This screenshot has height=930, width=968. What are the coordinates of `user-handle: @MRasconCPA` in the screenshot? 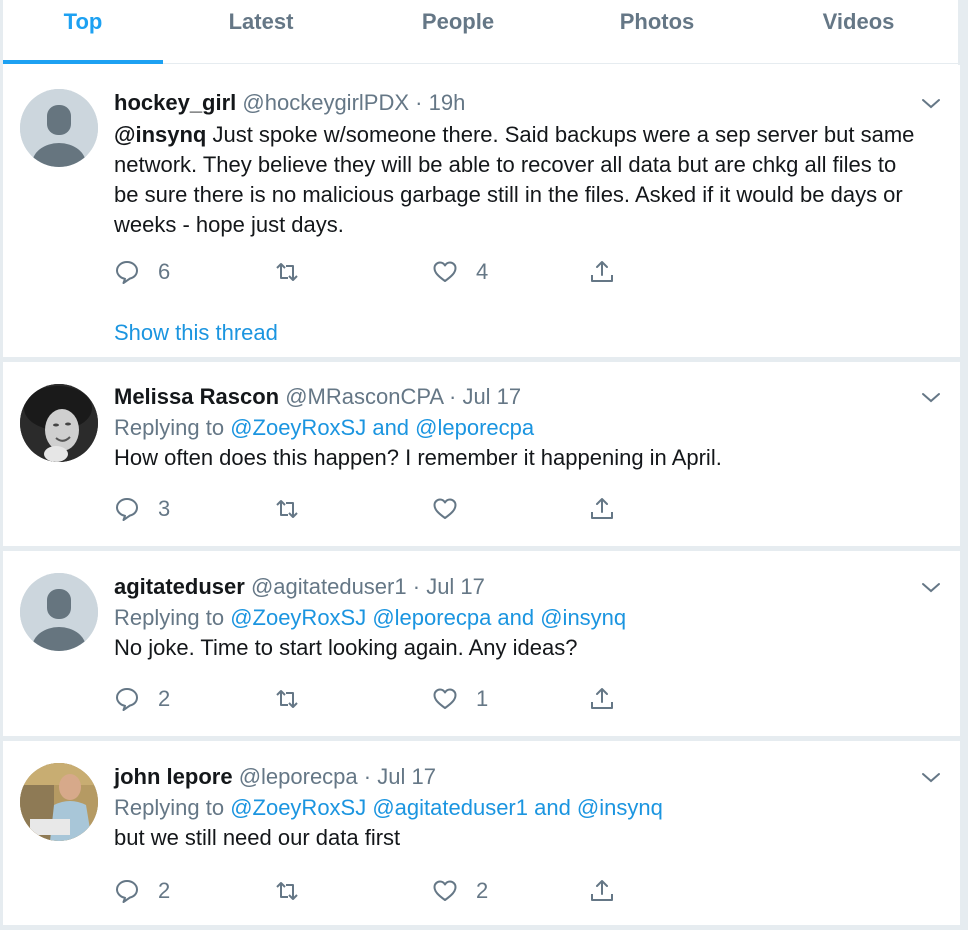 It's located at (364, 396).